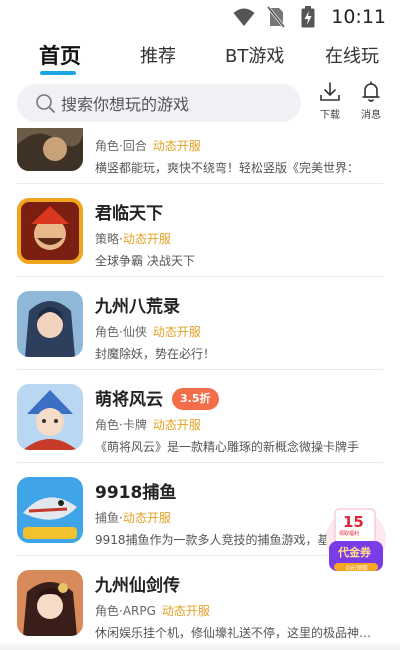 The height and width of the screenshot is (650, 400). Describe the element at coordinates (200, 58) in the screenshot. I see `top-tabs: 首页 推荐 BT游戏 在线玩` at that location.